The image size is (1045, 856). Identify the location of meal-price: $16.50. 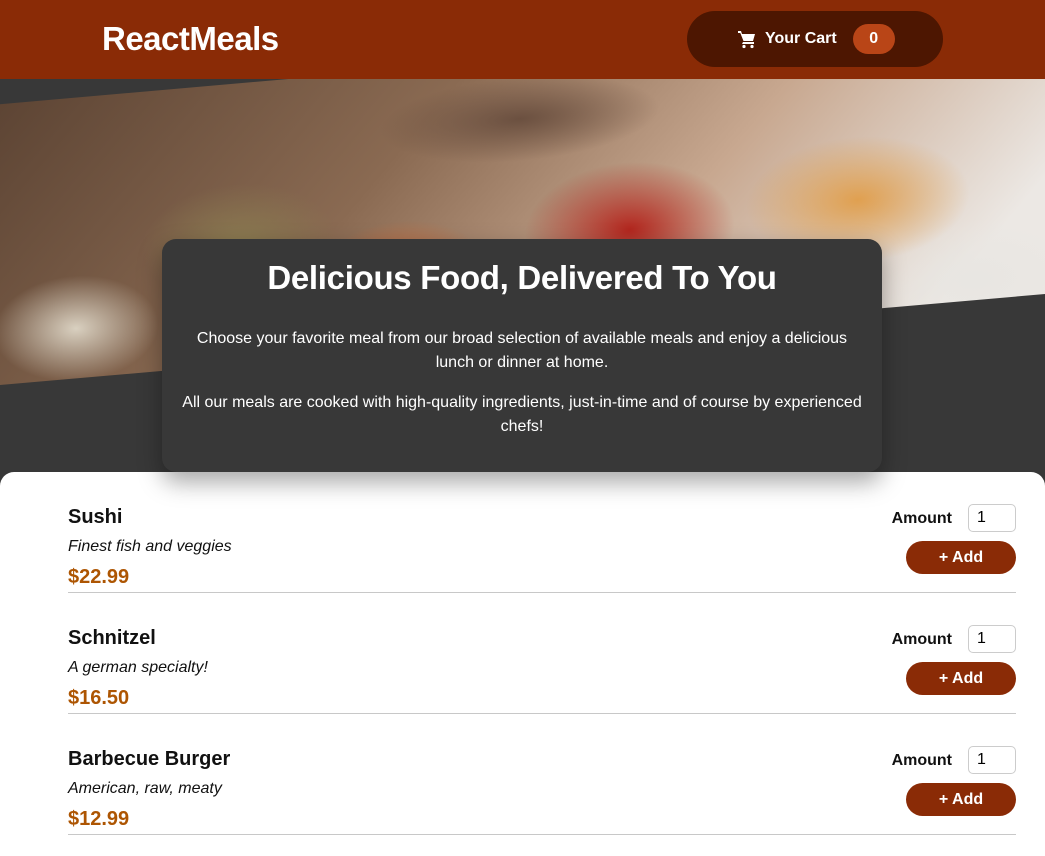
(99, 698).